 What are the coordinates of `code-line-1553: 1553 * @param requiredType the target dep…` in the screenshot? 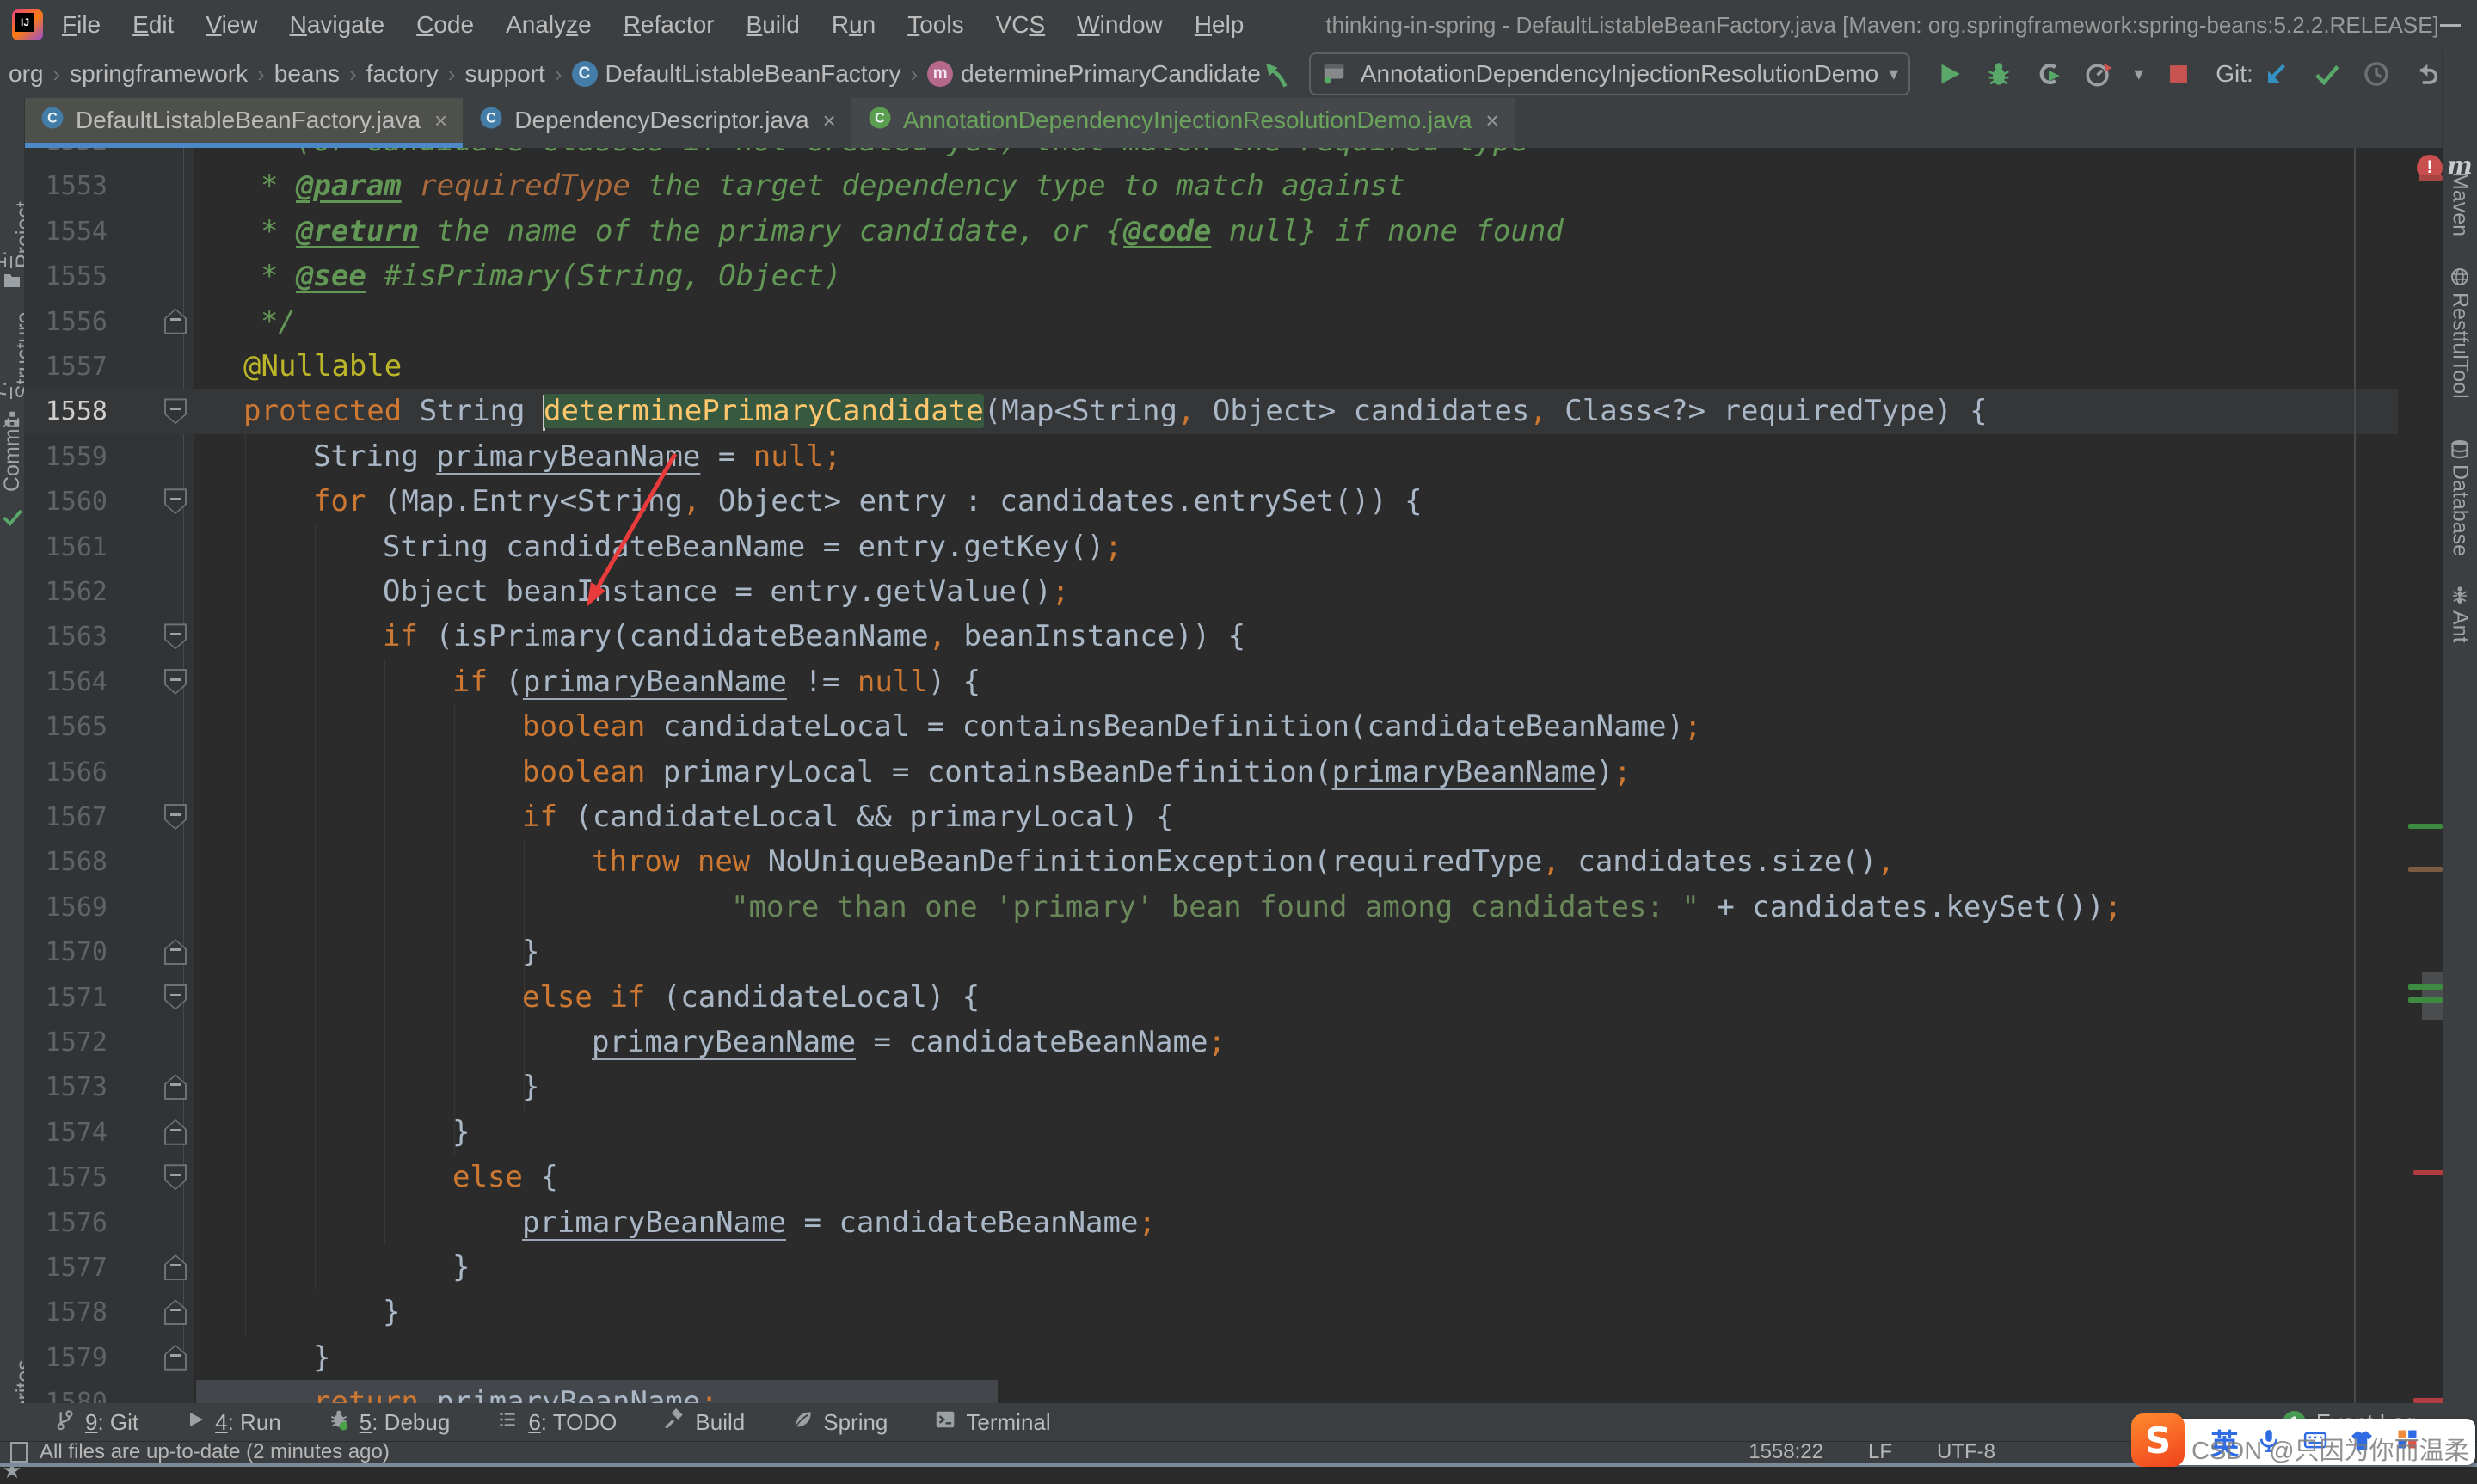 It's located at (1210, 186).